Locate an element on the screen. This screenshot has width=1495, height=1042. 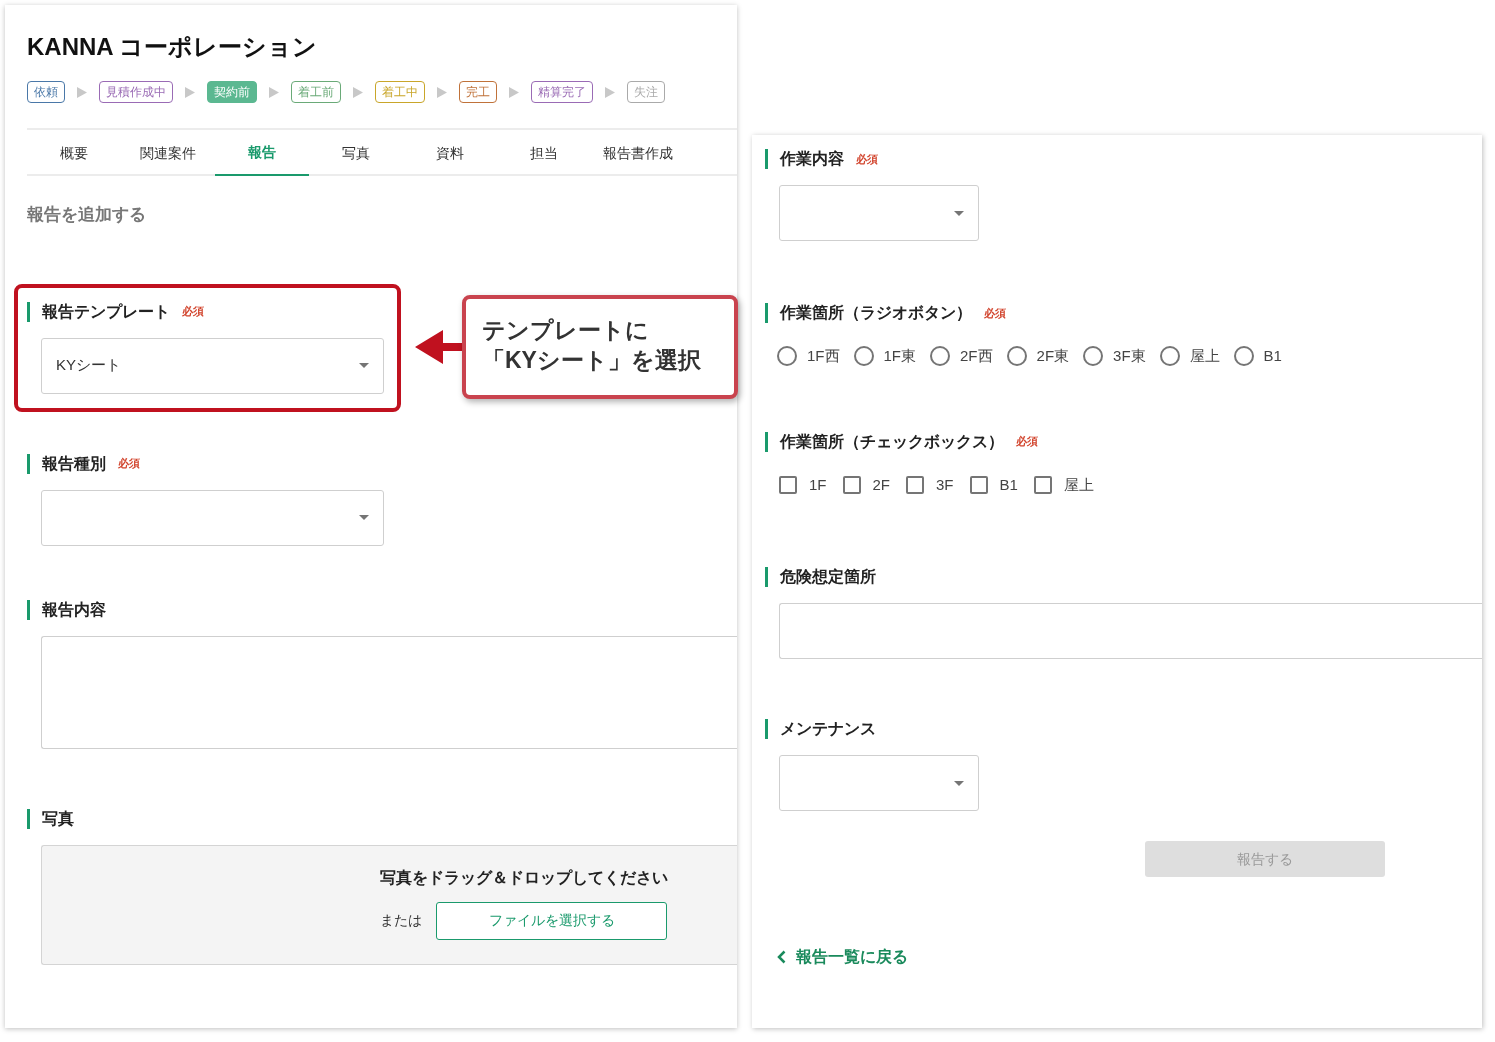
tab: 写真 is located at coordinates (356, 153).